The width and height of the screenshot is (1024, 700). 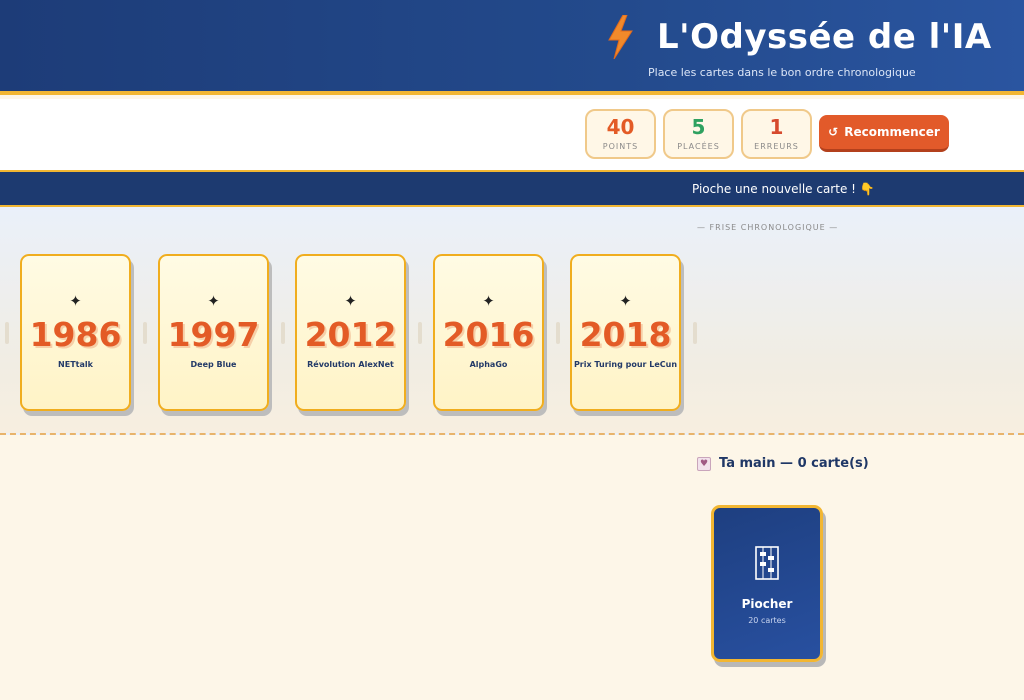 What do you see at coordinates (767, 563) in the screenshot?
I see `abacus-icon` at bounding box center [767, 563].